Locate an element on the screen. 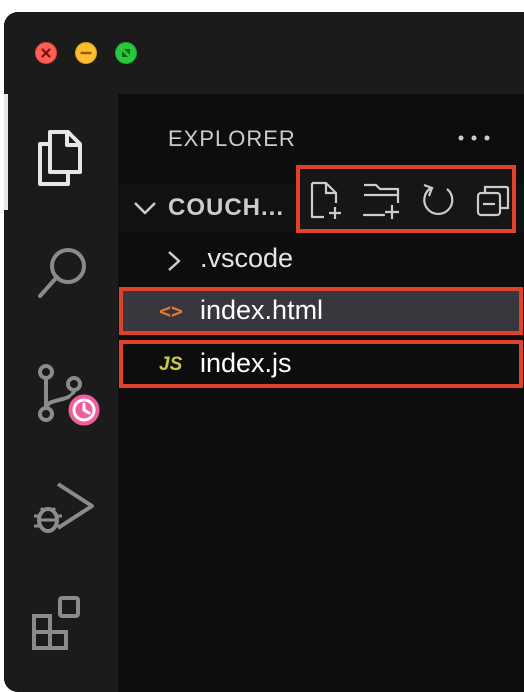  activity-extensions is located at coordinates (61, 626).